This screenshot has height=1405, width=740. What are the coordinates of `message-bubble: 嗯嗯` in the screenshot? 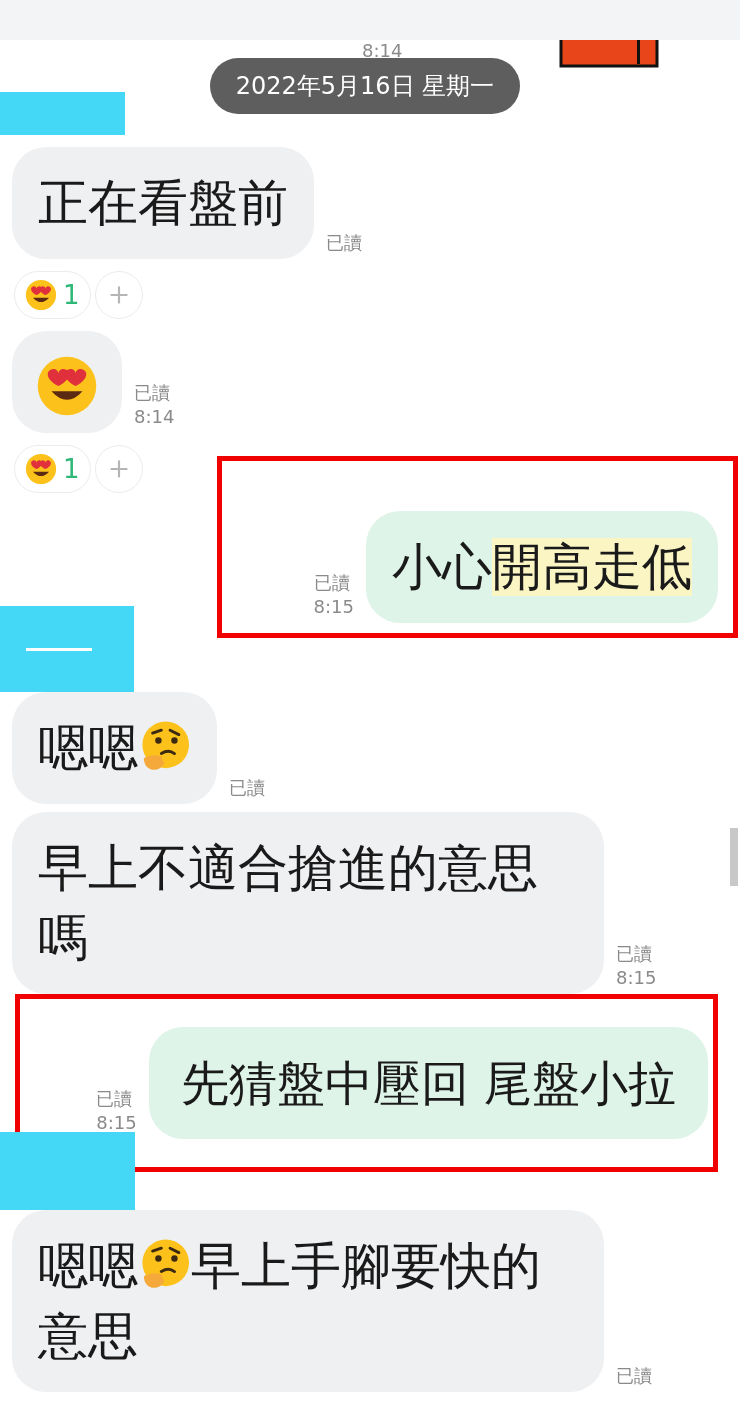 It's located at (114, 748).